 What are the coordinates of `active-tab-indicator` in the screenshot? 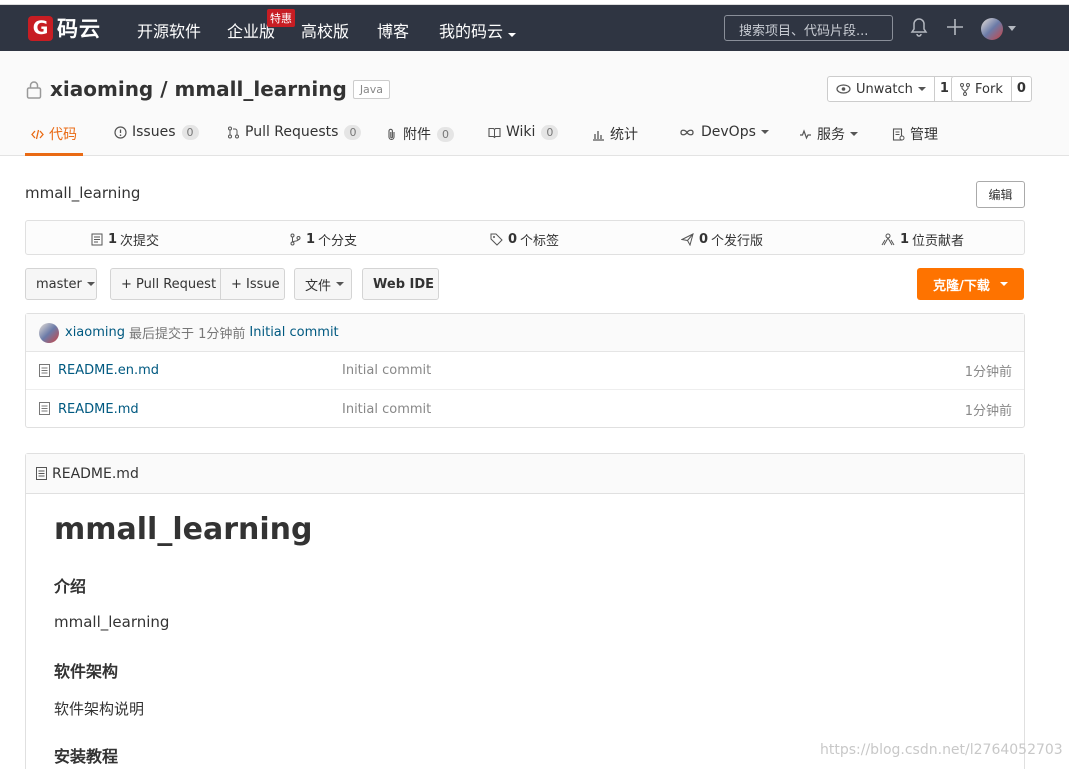 It's located at (54, 154).